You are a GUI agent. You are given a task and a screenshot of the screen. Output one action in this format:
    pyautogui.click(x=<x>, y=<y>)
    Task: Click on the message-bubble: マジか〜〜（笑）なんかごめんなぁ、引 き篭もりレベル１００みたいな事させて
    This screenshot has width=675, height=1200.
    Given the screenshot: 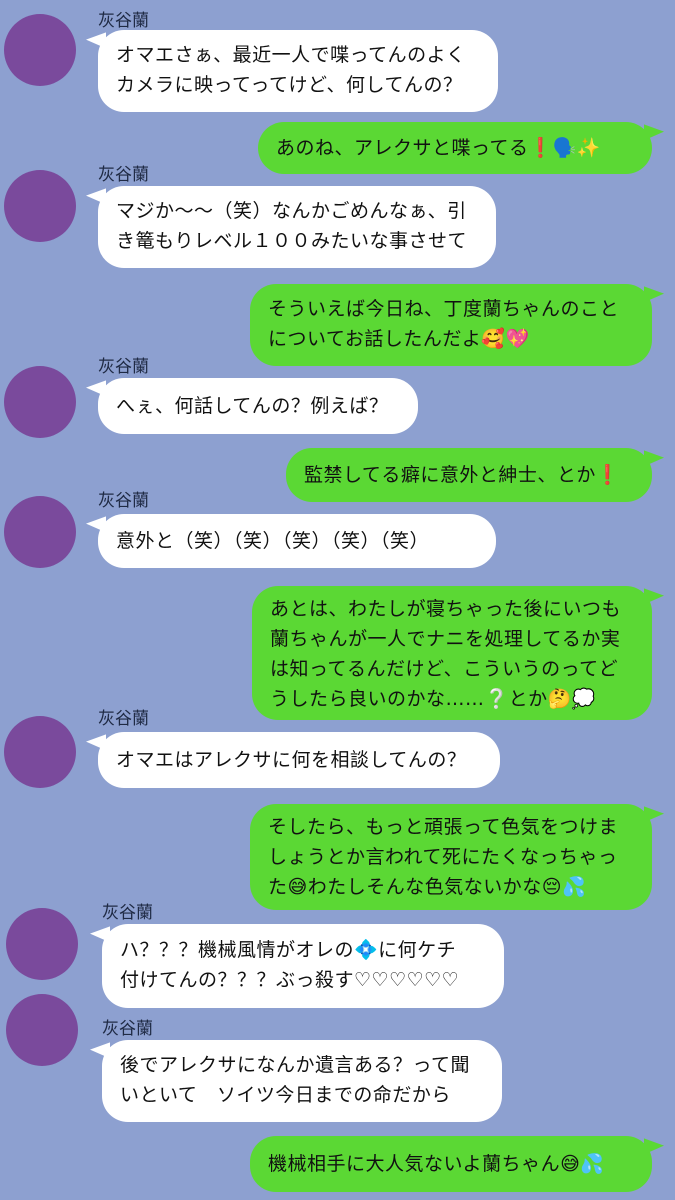 What is the action you would take?
    pyautogui.click(x=297, y=227)
    